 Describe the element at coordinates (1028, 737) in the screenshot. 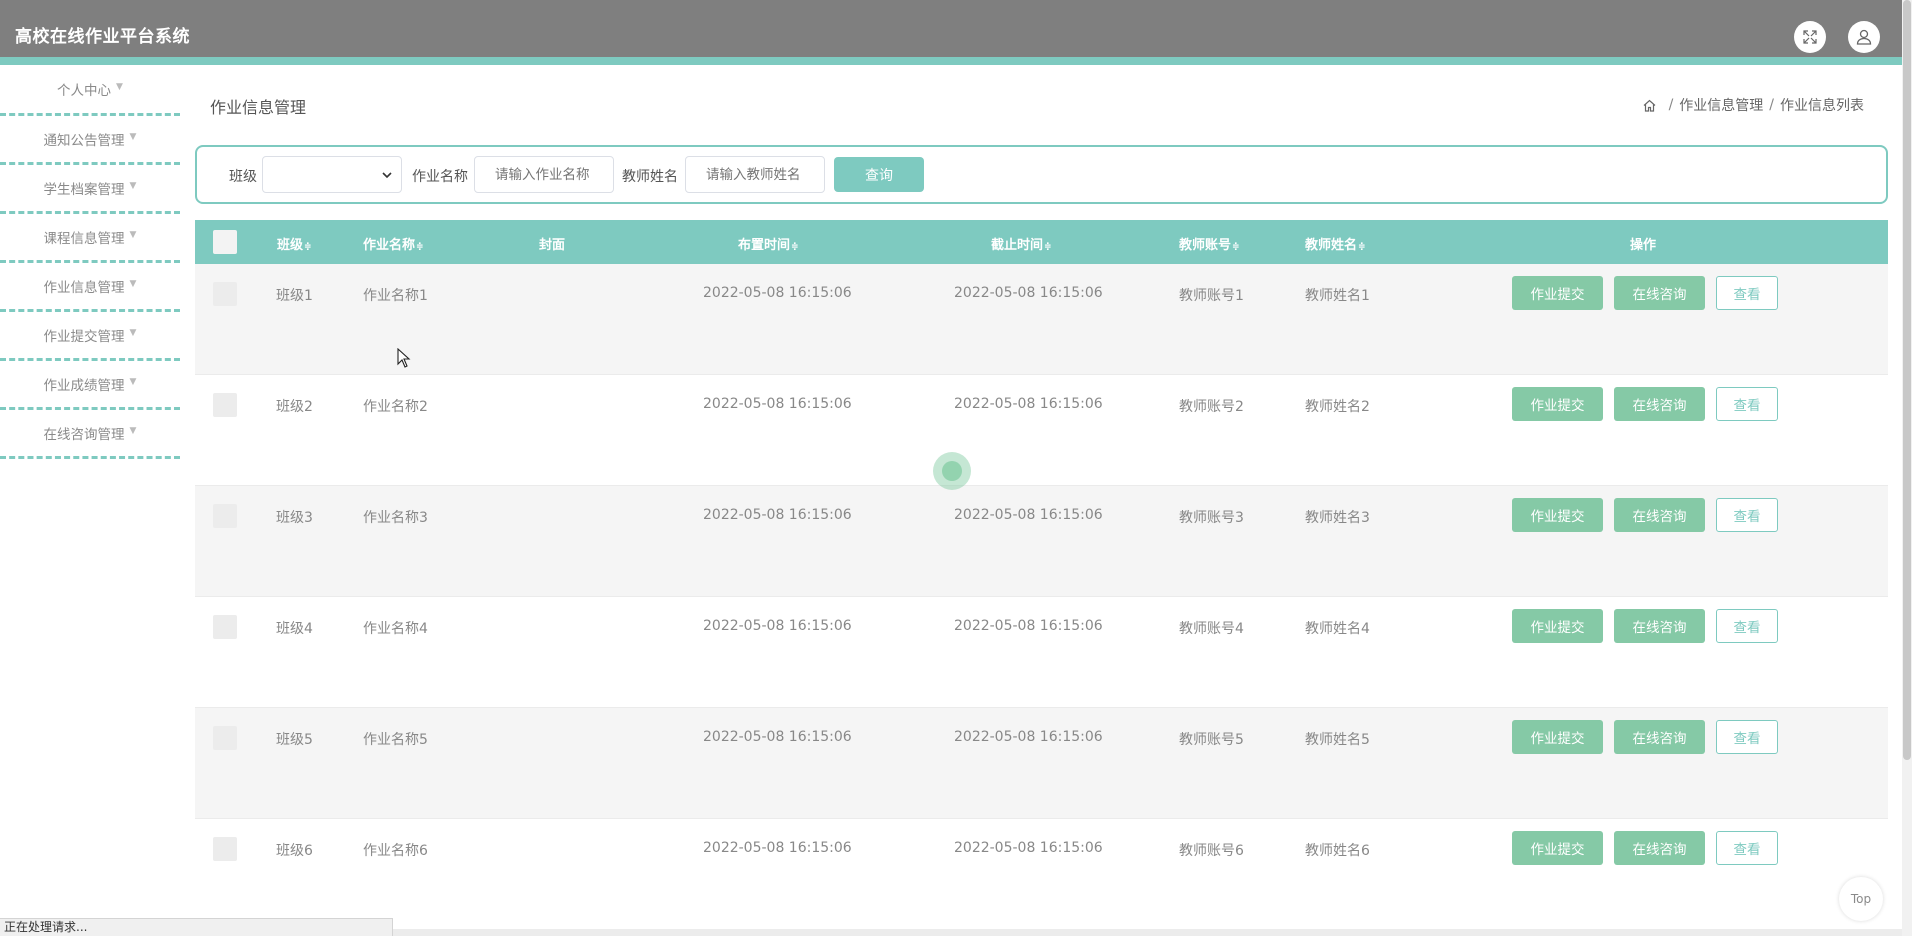

I see `cell-deadline: 2022-05-08 16:15:06` at that location.